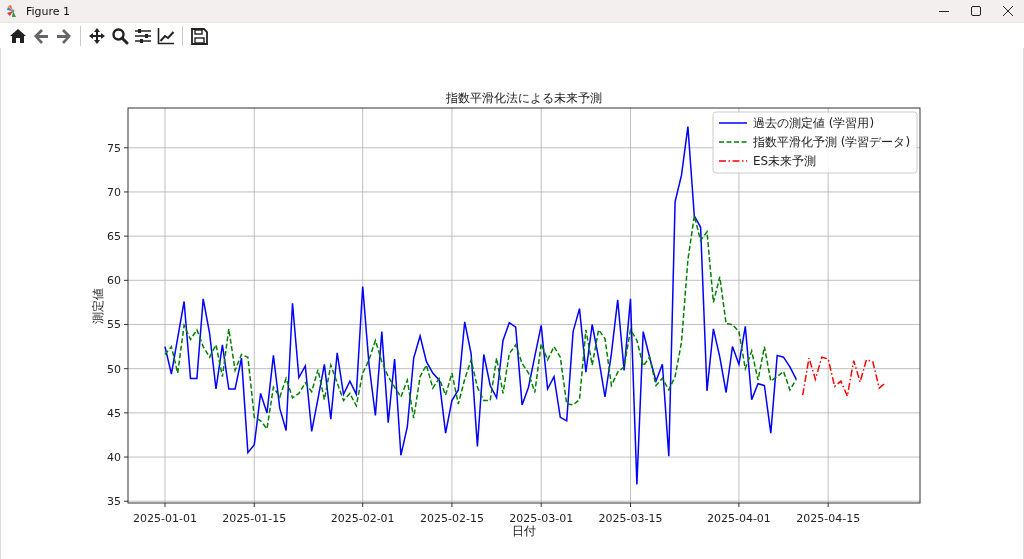 This screenshot has width=1024, height=559. What do you see at coordinates (114, 458) in the screenshot?
I see `tick-label: 40` at bounding box center [114, 458].